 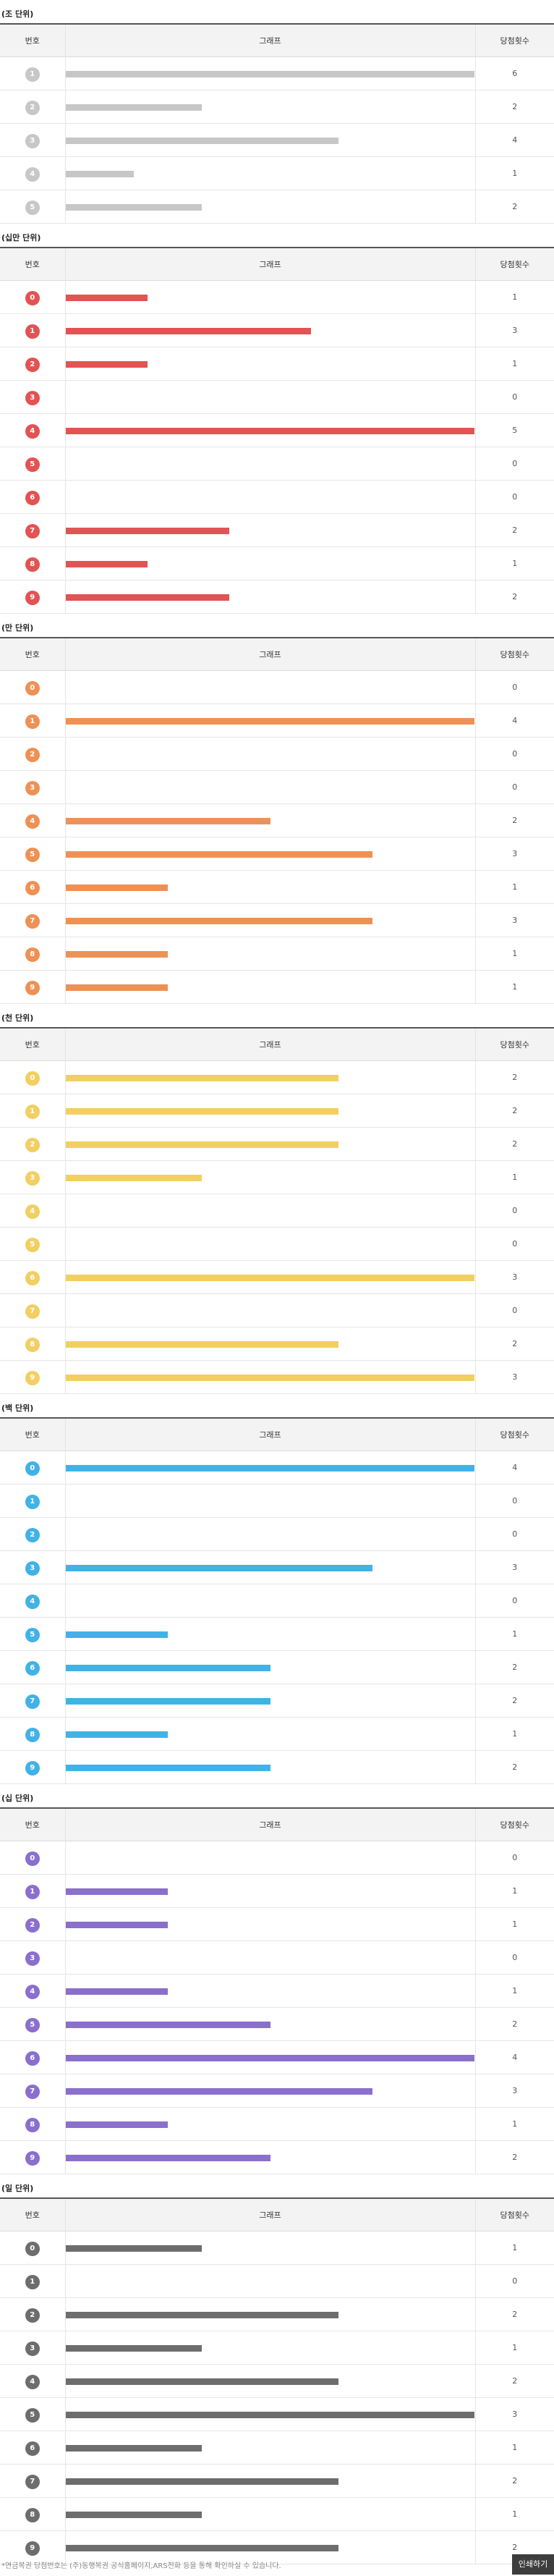 What do you see at coordinates (32, 1859) in the screenshot?
I see `number-ball: 0` at bounding box center [32, 1859].